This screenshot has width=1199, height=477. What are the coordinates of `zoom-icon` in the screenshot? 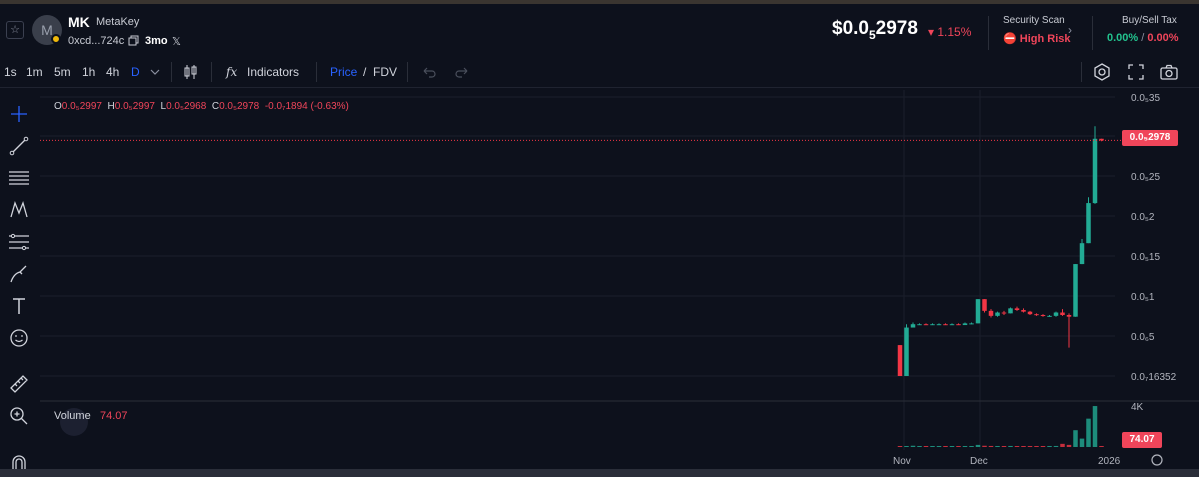 It's located at (19, 416).